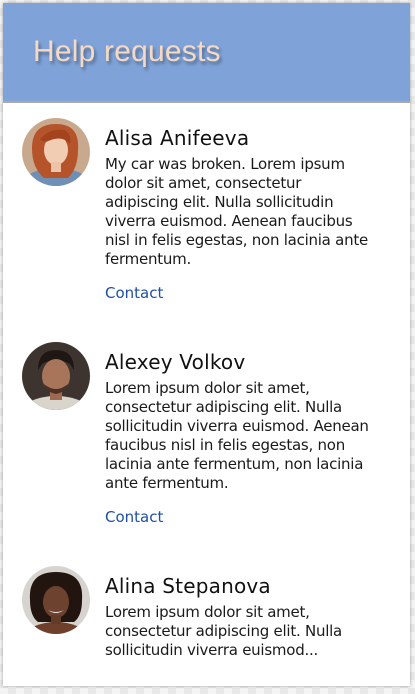 The width and height of the screenshot is (415, 694). I want to click on app-header: Help requests, so click(206, 53).